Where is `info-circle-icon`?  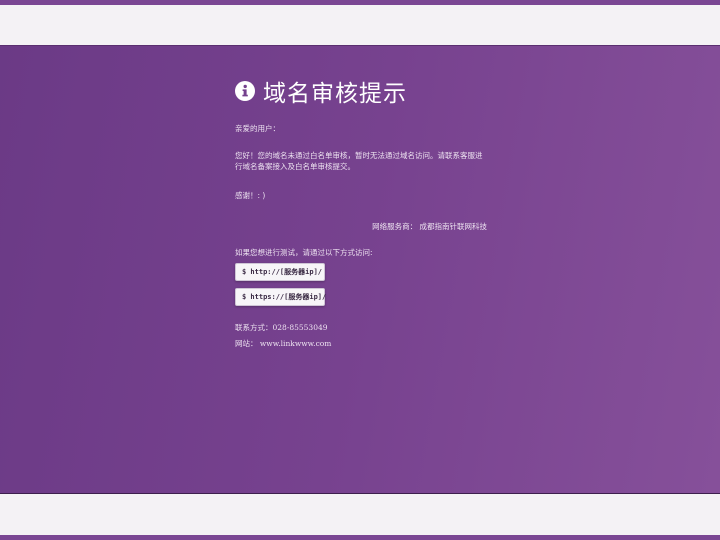 info-circle-icon is located at coordinates (245, 91).